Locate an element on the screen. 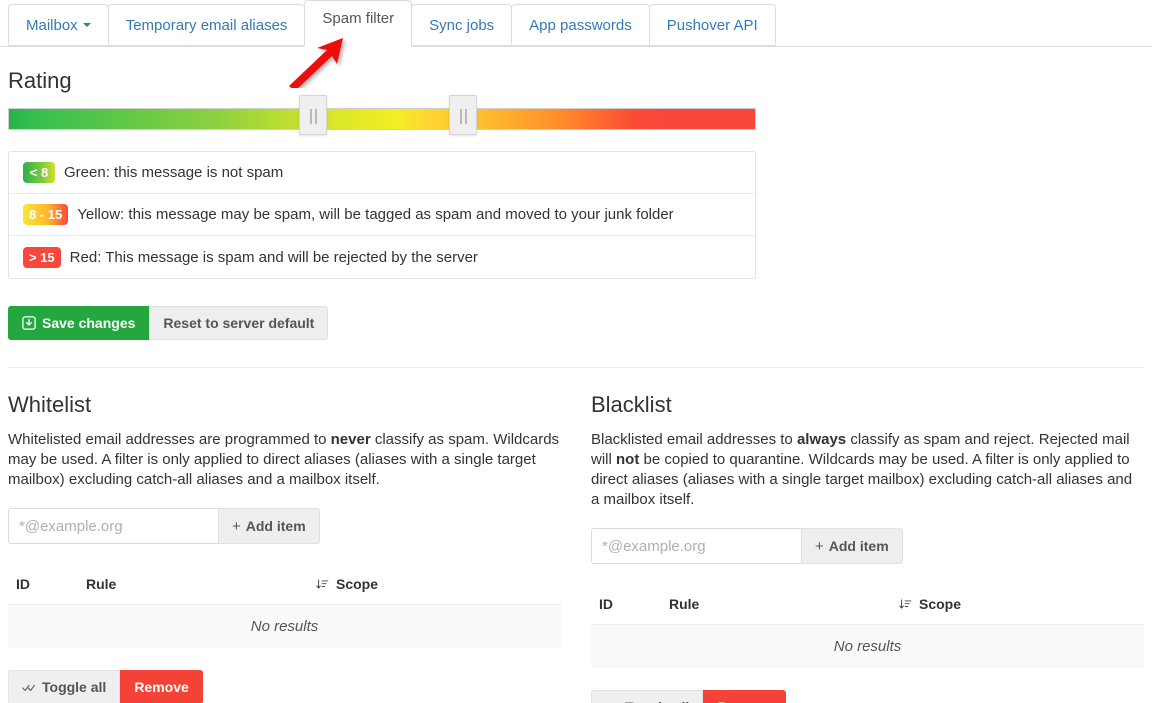 The width and height of the screenshot is (1152, 703). tab-sync-jobs: Sync jobs is located at coordinates (462, 25).